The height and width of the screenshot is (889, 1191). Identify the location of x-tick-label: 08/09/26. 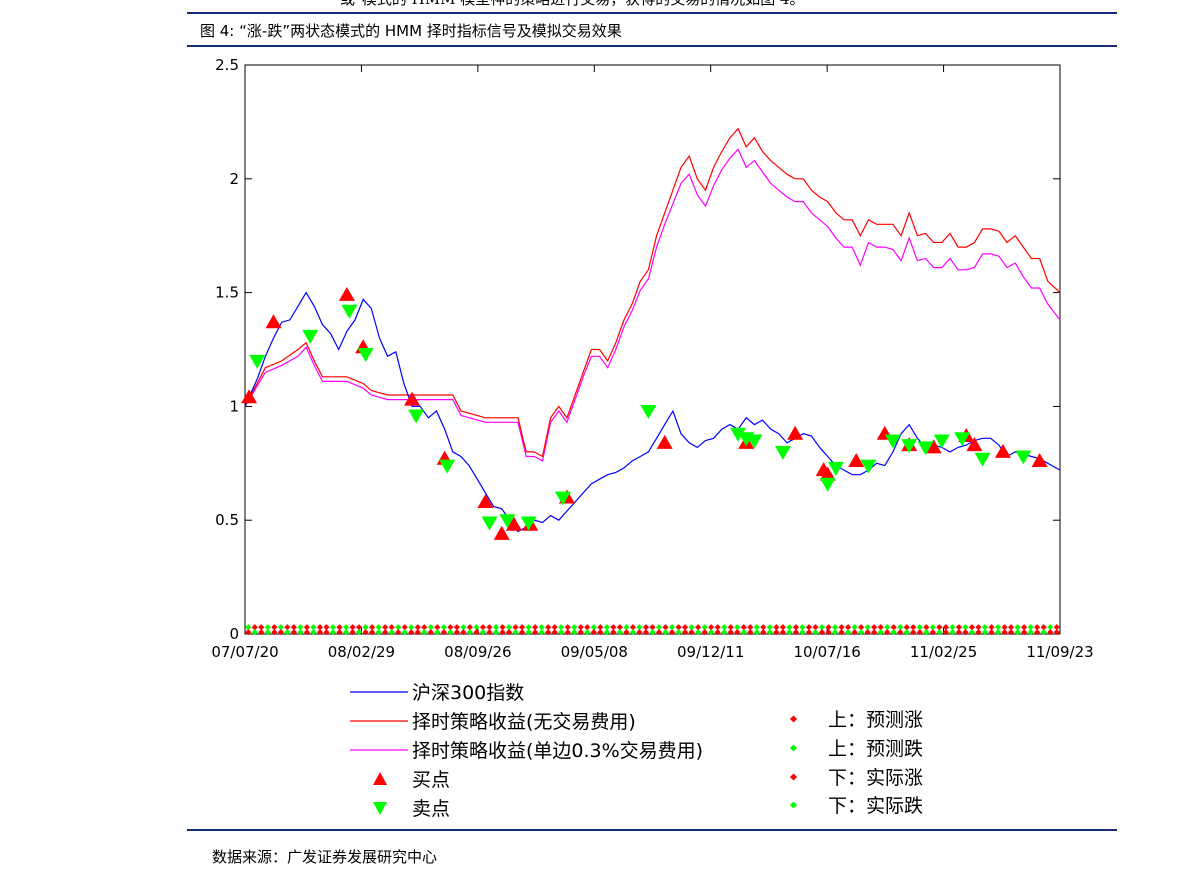
(477, 652).